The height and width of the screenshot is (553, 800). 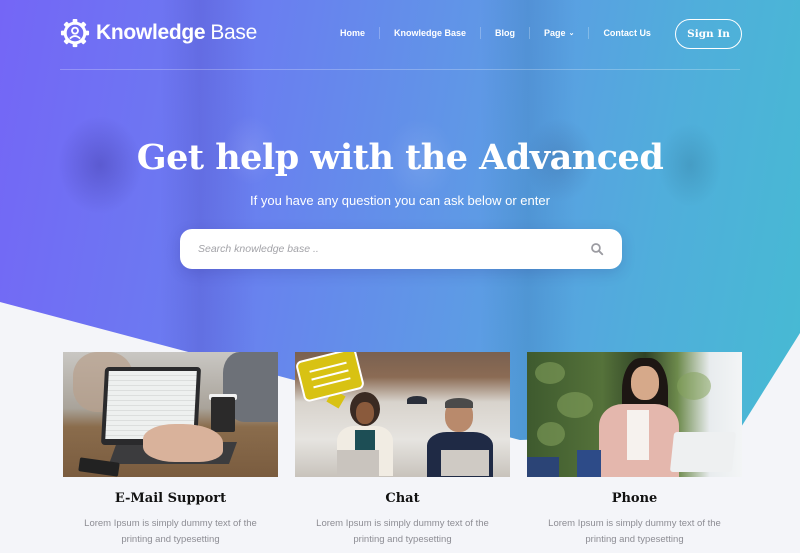 What do you see at coordinates (627, 33) in the screenshot?
I see `nav-item-contact-us: Contact Us` at bounding box center [627, 33].